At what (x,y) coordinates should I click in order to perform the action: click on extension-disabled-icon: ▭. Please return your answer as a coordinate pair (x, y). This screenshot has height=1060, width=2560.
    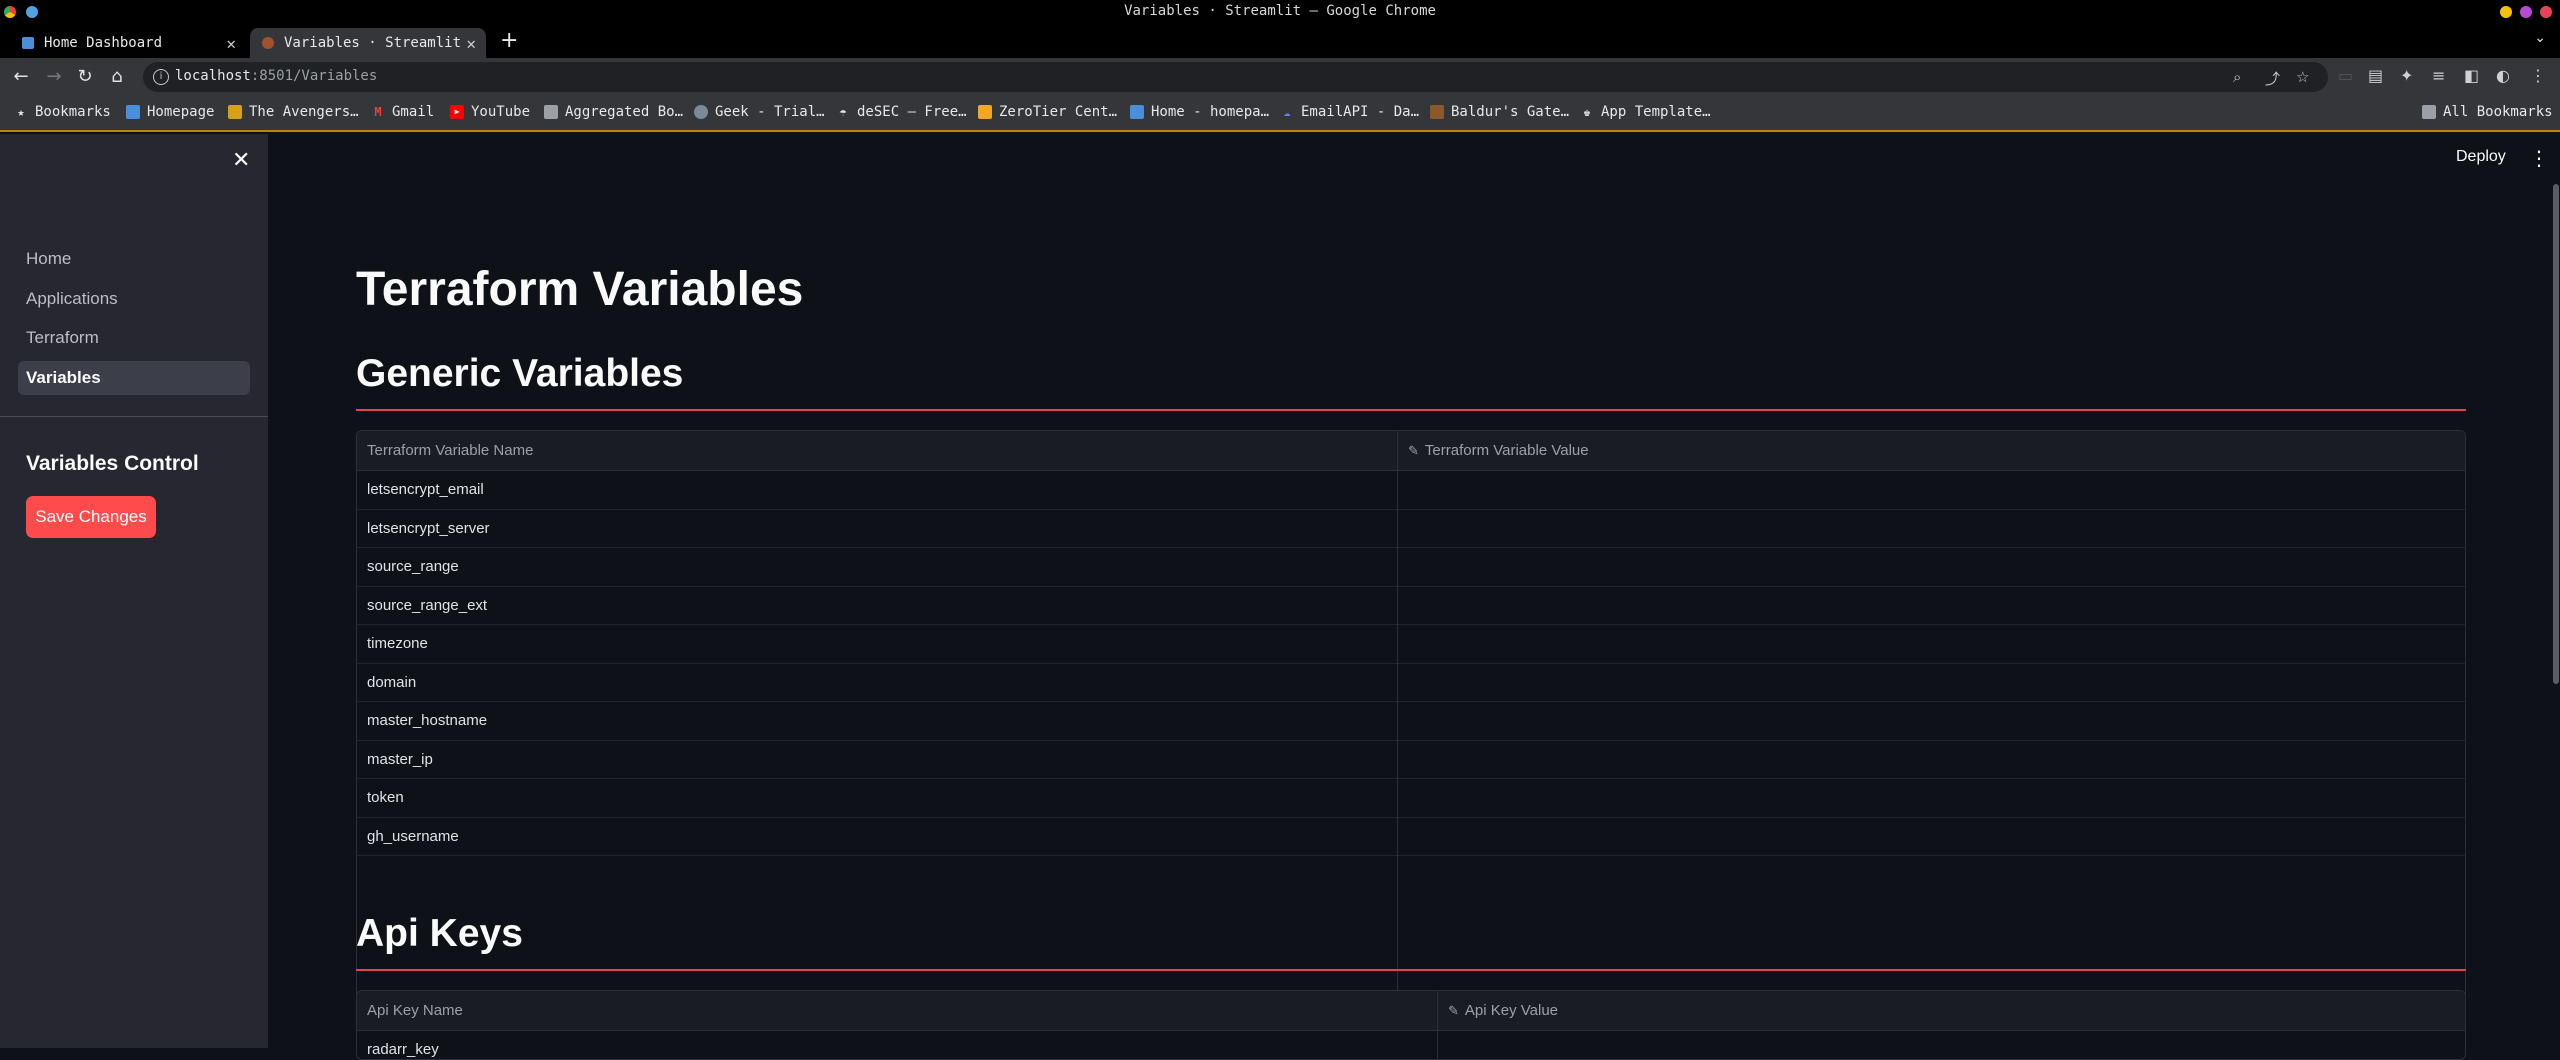
    Looking at the image, I should click on (2345, 75).